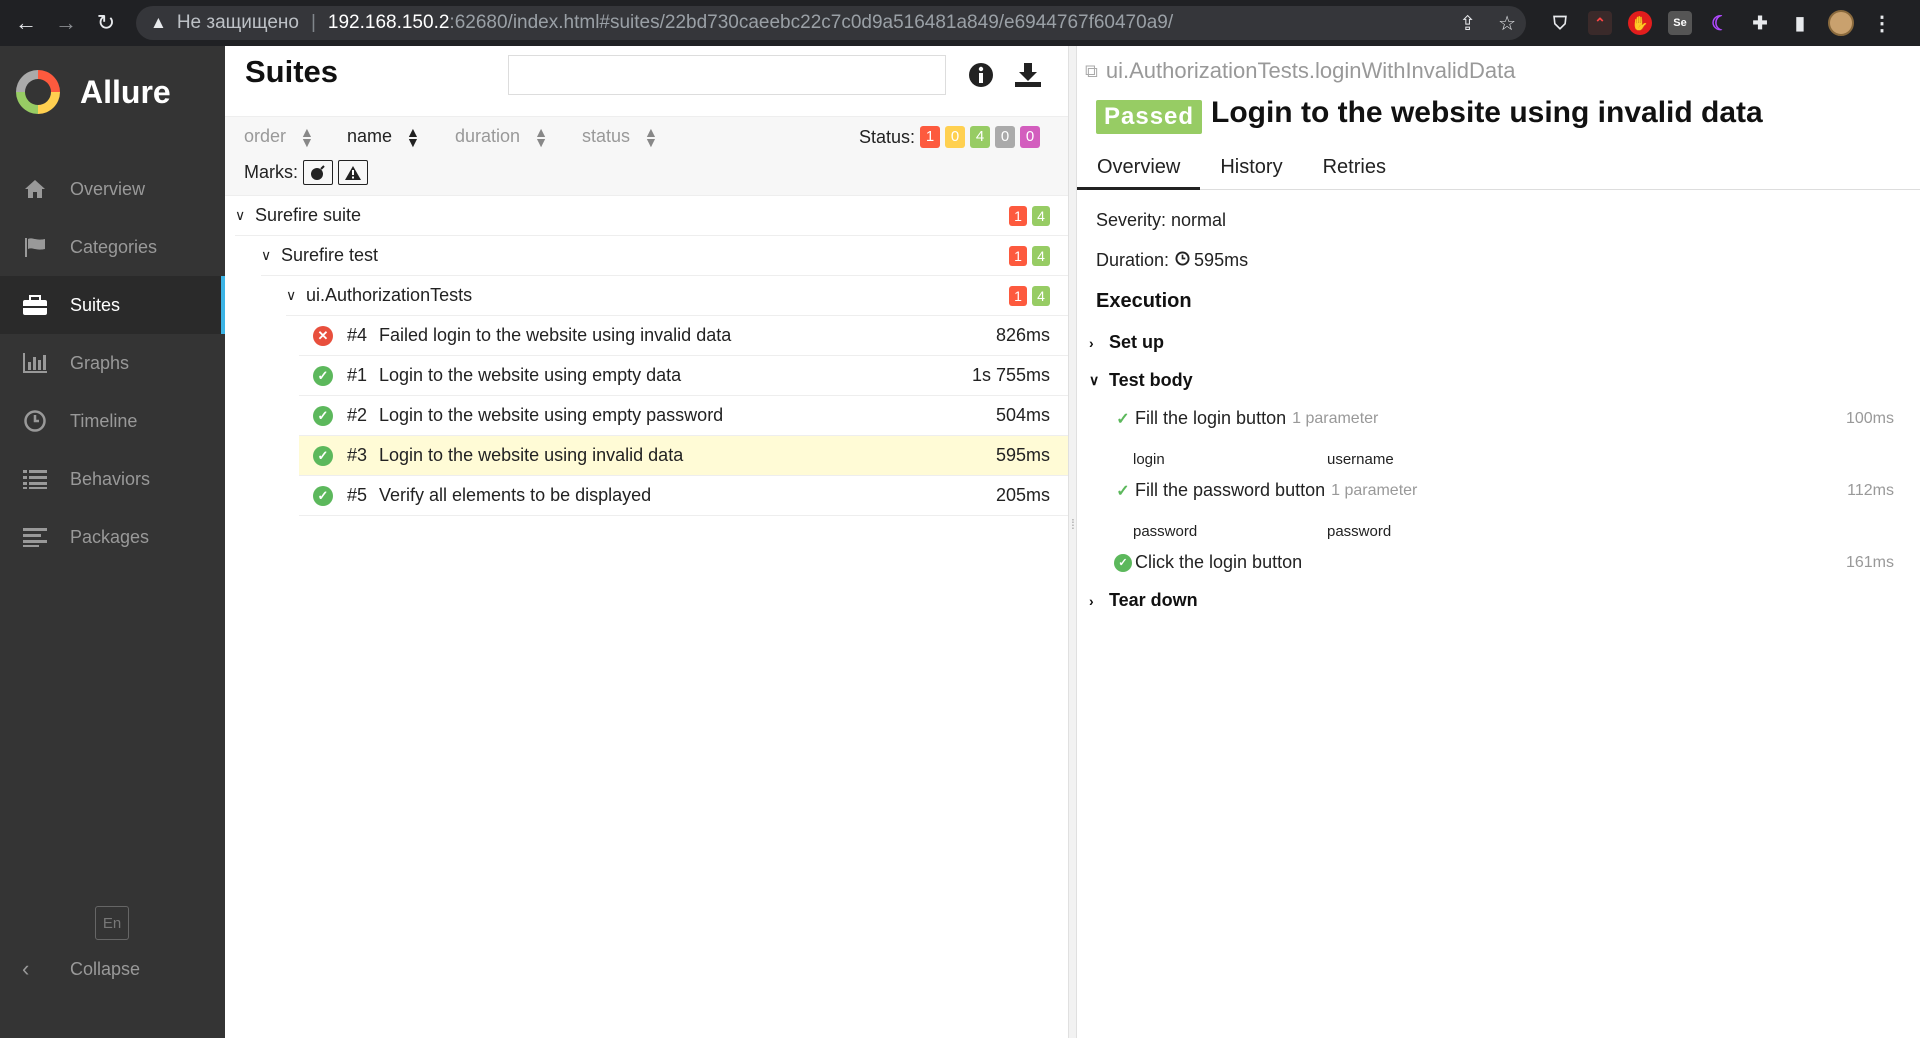 This screenshot has height=1038, width=1920. Describe the element at coordinates (1870, 490) in the screenshot. I see `step-duration: 112ms` at that location.